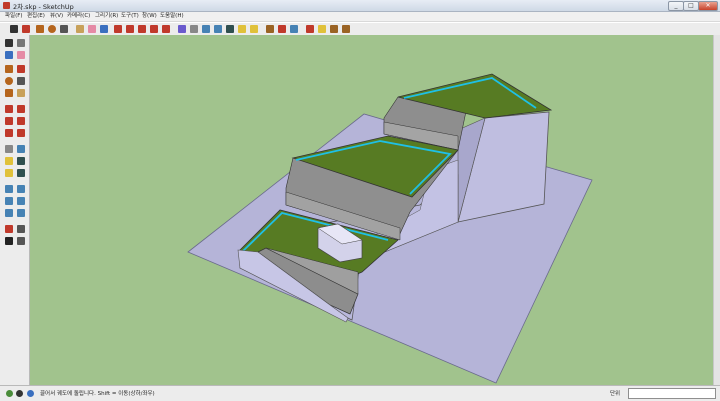 This screenshot has width=720, height=401. What do you see at coordinates (149, 16) in the screenshot?
I see `menu-window: 창(W)` at bounding box center [149, 16].